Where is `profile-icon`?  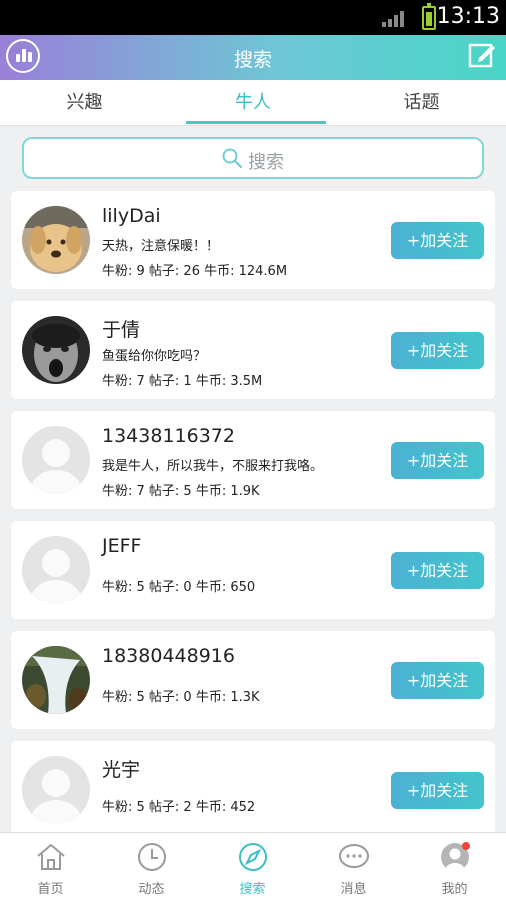 profile-icon is located at coordinates (455, 857).